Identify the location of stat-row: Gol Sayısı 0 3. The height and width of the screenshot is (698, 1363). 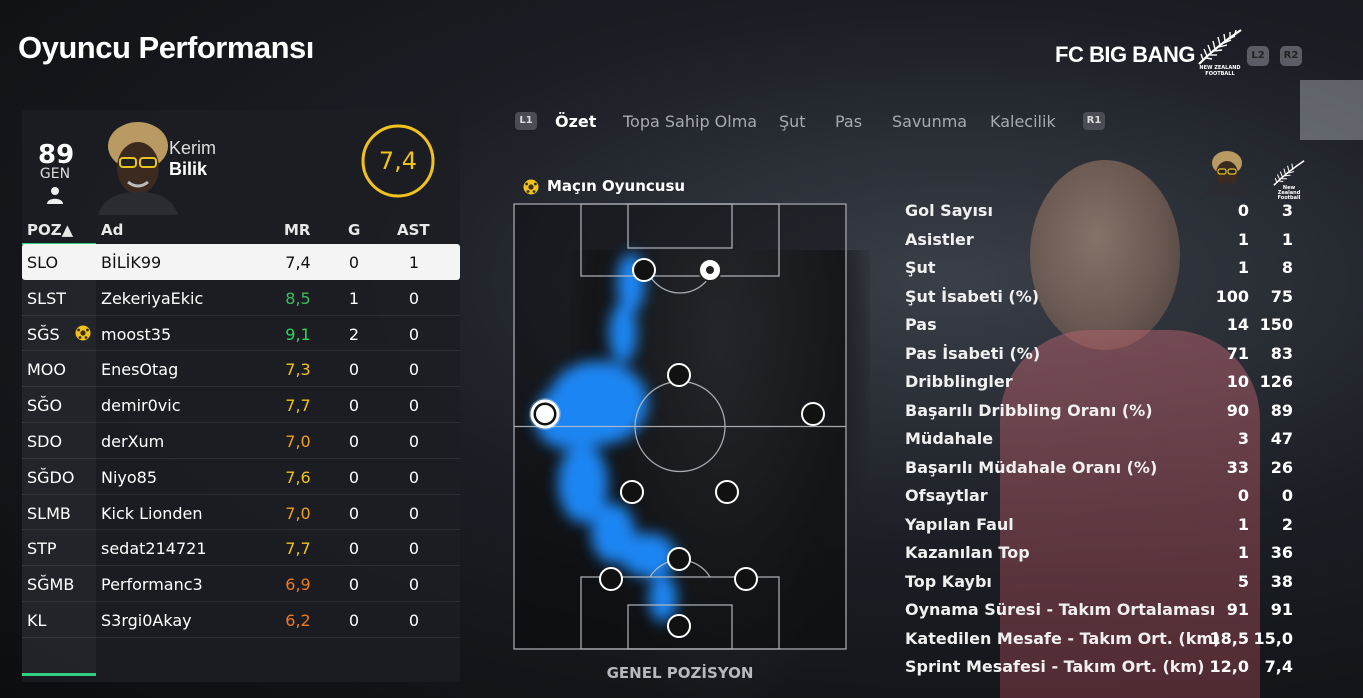
(1101, 211).